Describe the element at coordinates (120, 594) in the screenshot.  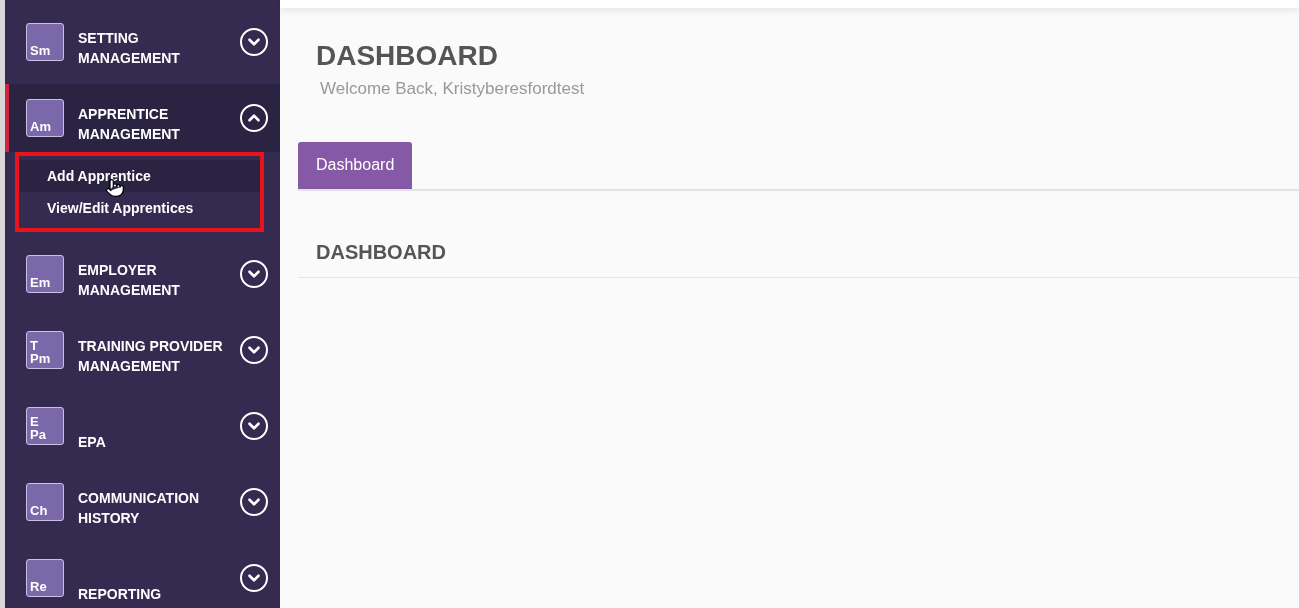
I see `menu-label: REPORTING` at that location.